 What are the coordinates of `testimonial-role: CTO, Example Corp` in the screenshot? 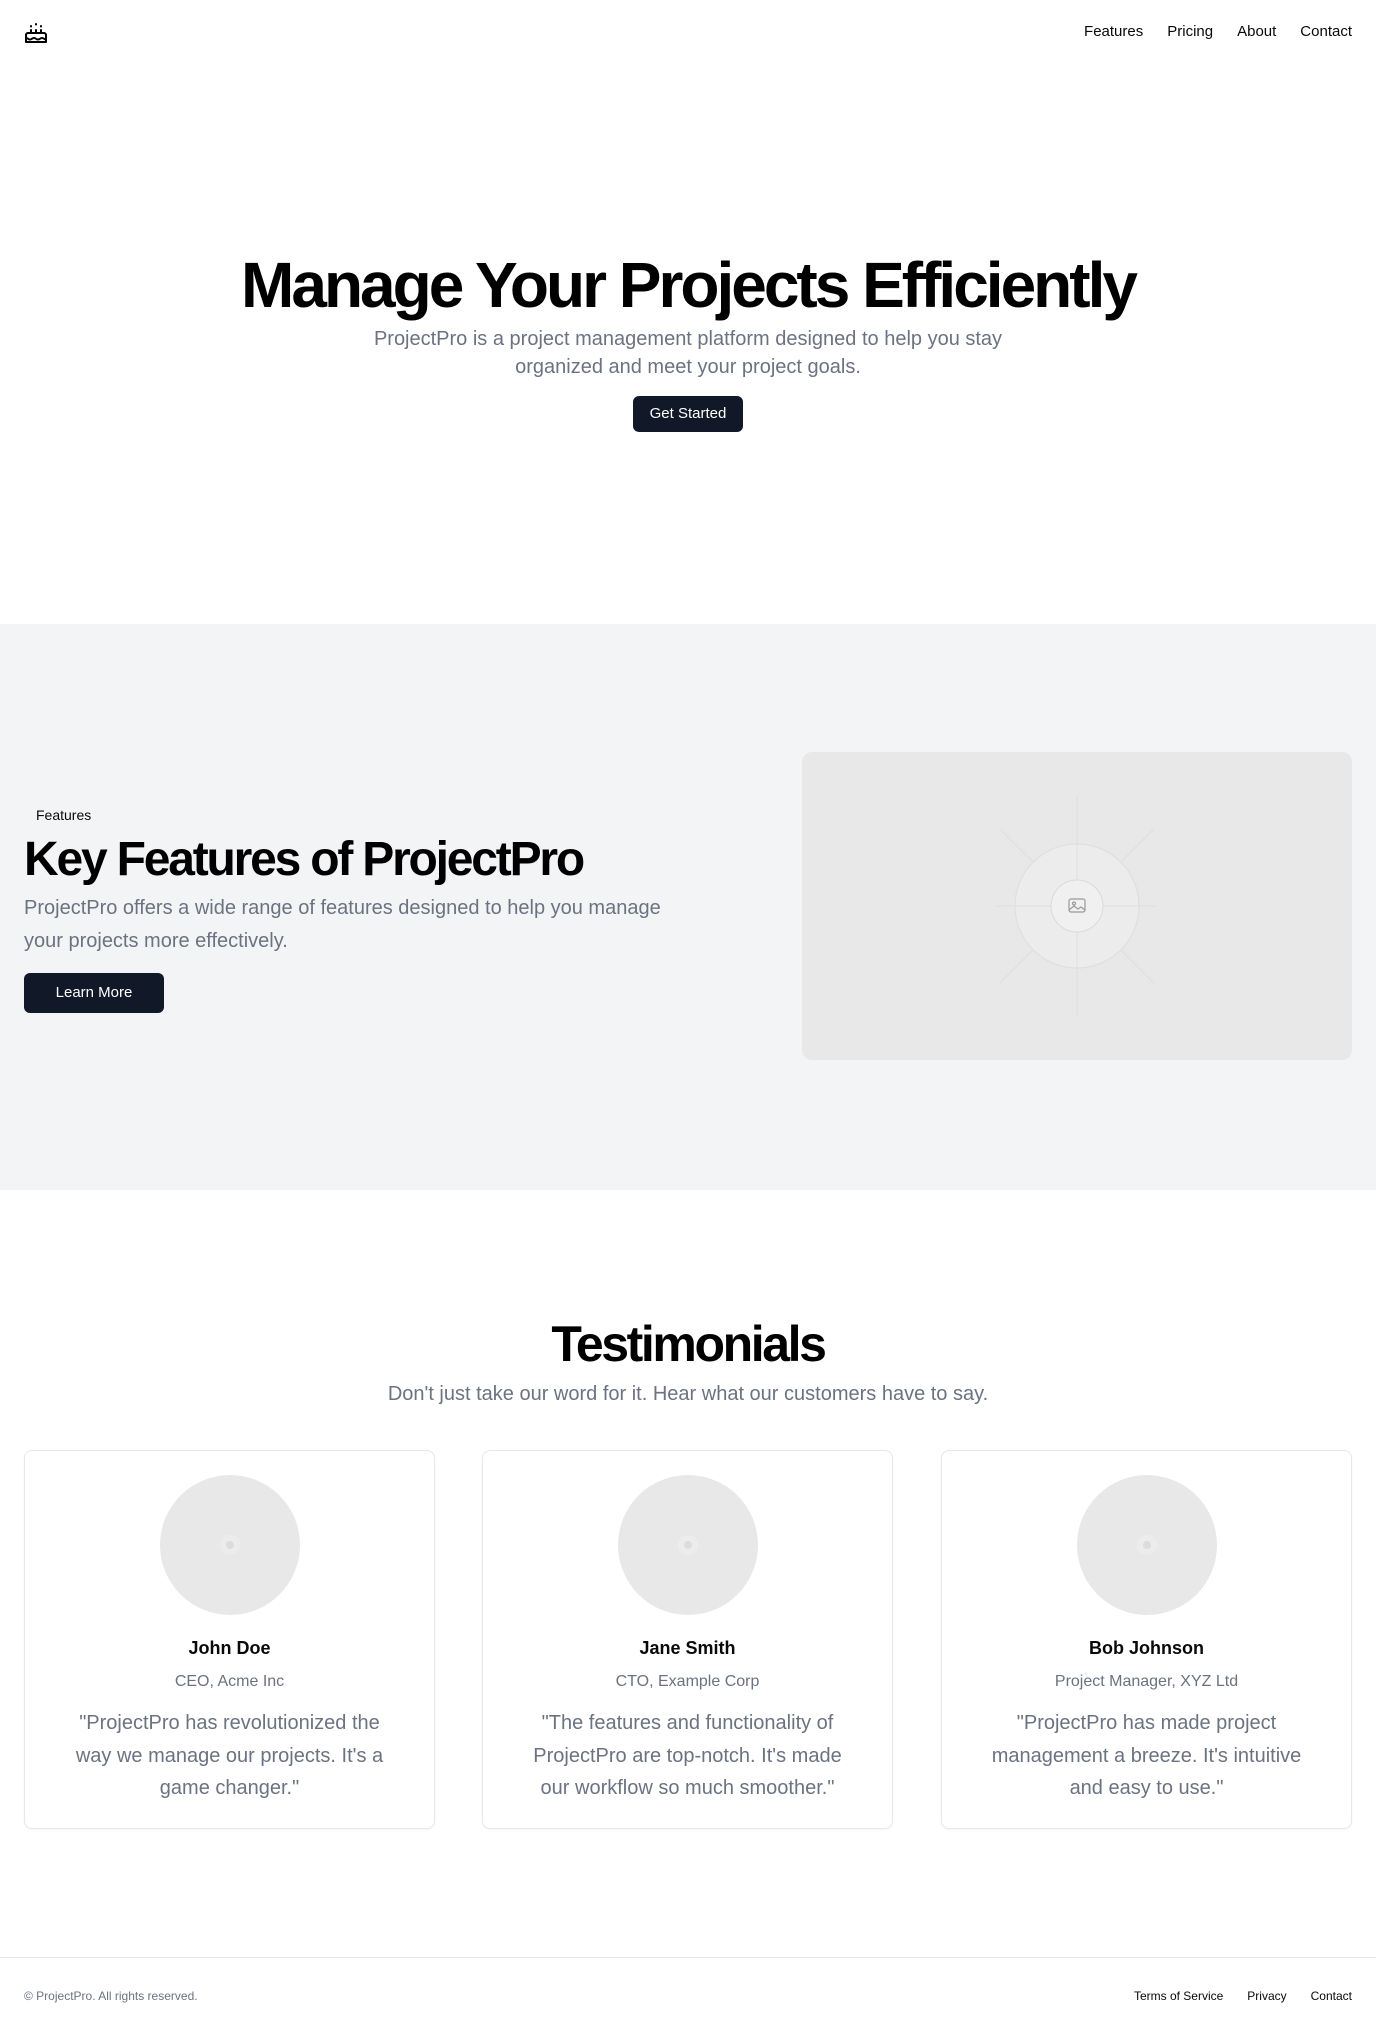 It's located at (687, 1681).